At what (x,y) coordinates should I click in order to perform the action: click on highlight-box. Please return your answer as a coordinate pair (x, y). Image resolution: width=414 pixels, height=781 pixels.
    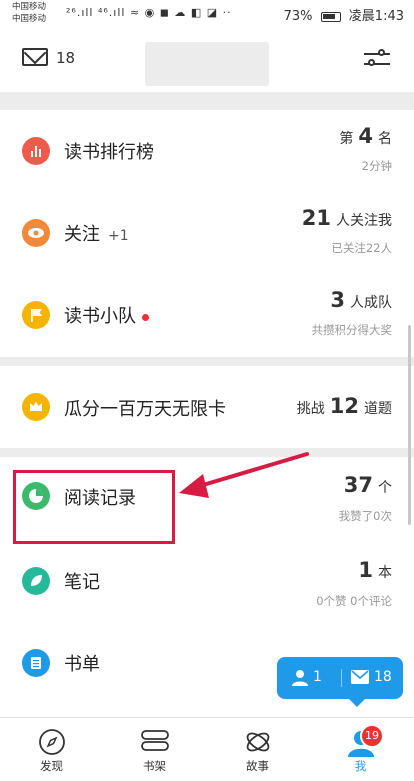
    Looking at the image, I should click on (94, 507).